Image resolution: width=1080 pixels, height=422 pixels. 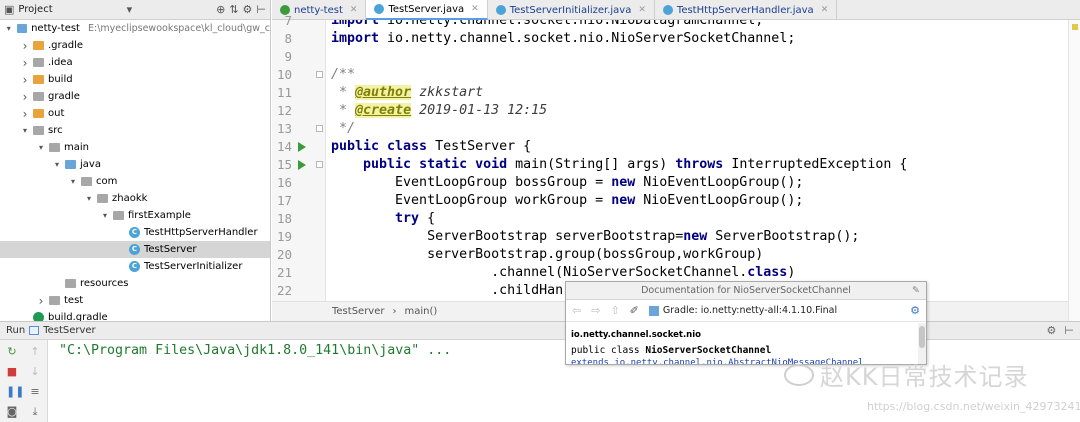 I want to click on soft-wrap-icon: ≡, so click(x=35, y=392).